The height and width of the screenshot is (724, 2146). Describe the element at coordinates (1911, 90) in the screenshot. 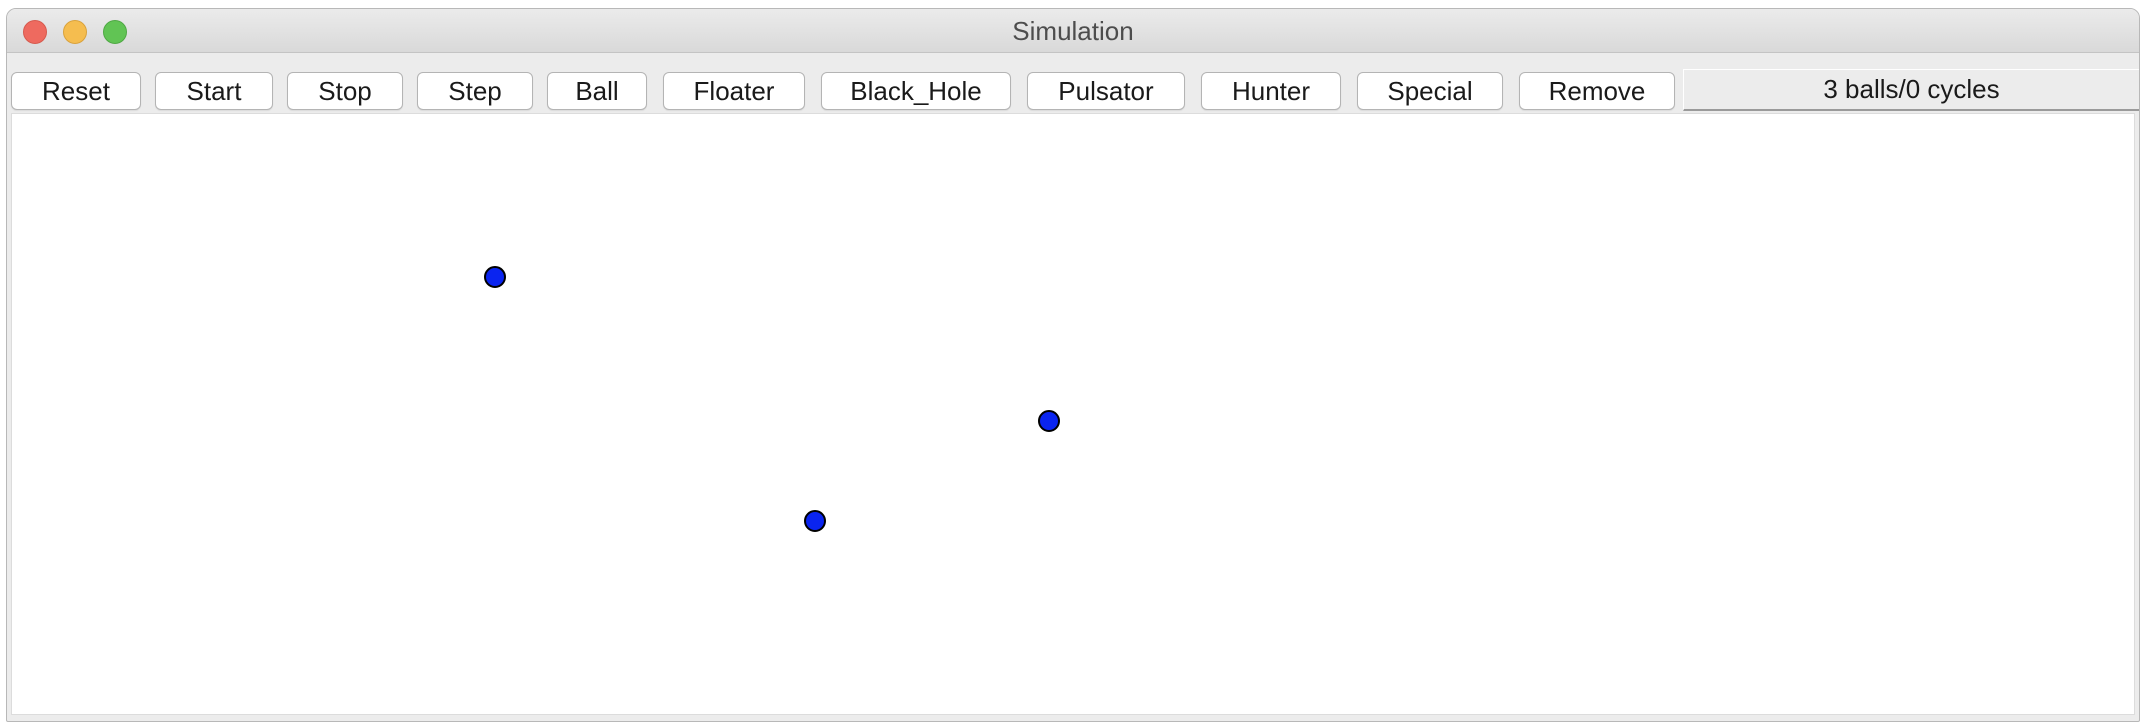

I see `status-label: 3 balls/0 cycles` at that location.